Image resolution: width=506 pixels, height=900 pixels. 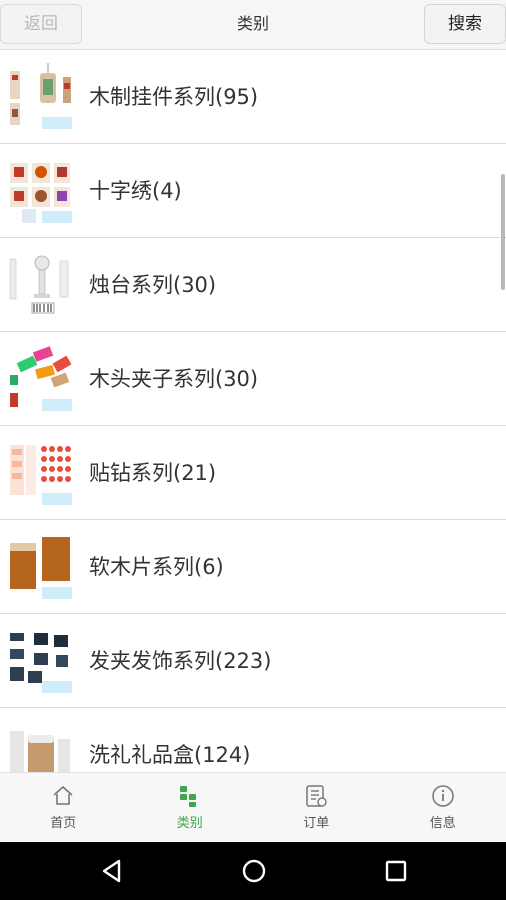 I want to click on category-item: 木制挂件系列(95), so click(x=253, y=97).